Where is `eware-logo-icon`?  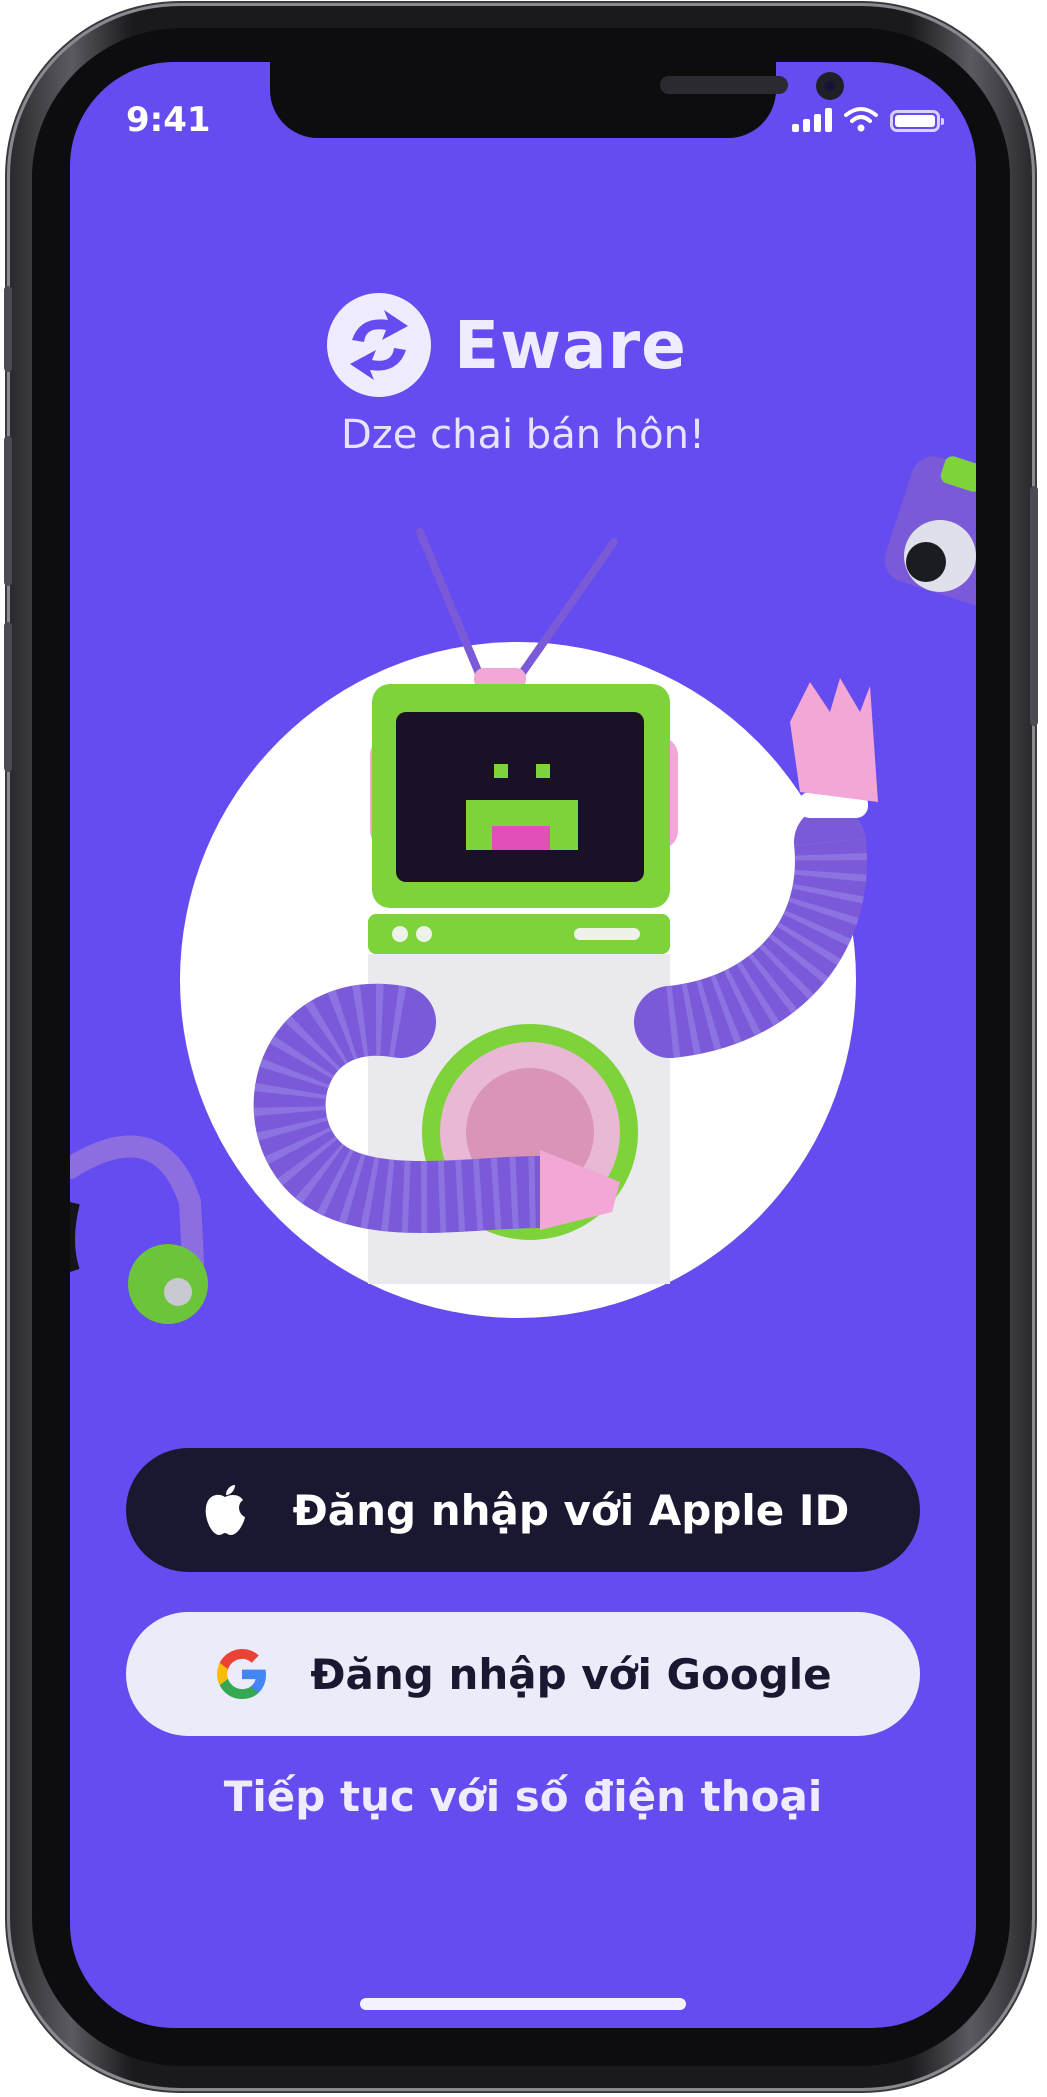
eware-logo-icon is located at coordinates (379, 345).